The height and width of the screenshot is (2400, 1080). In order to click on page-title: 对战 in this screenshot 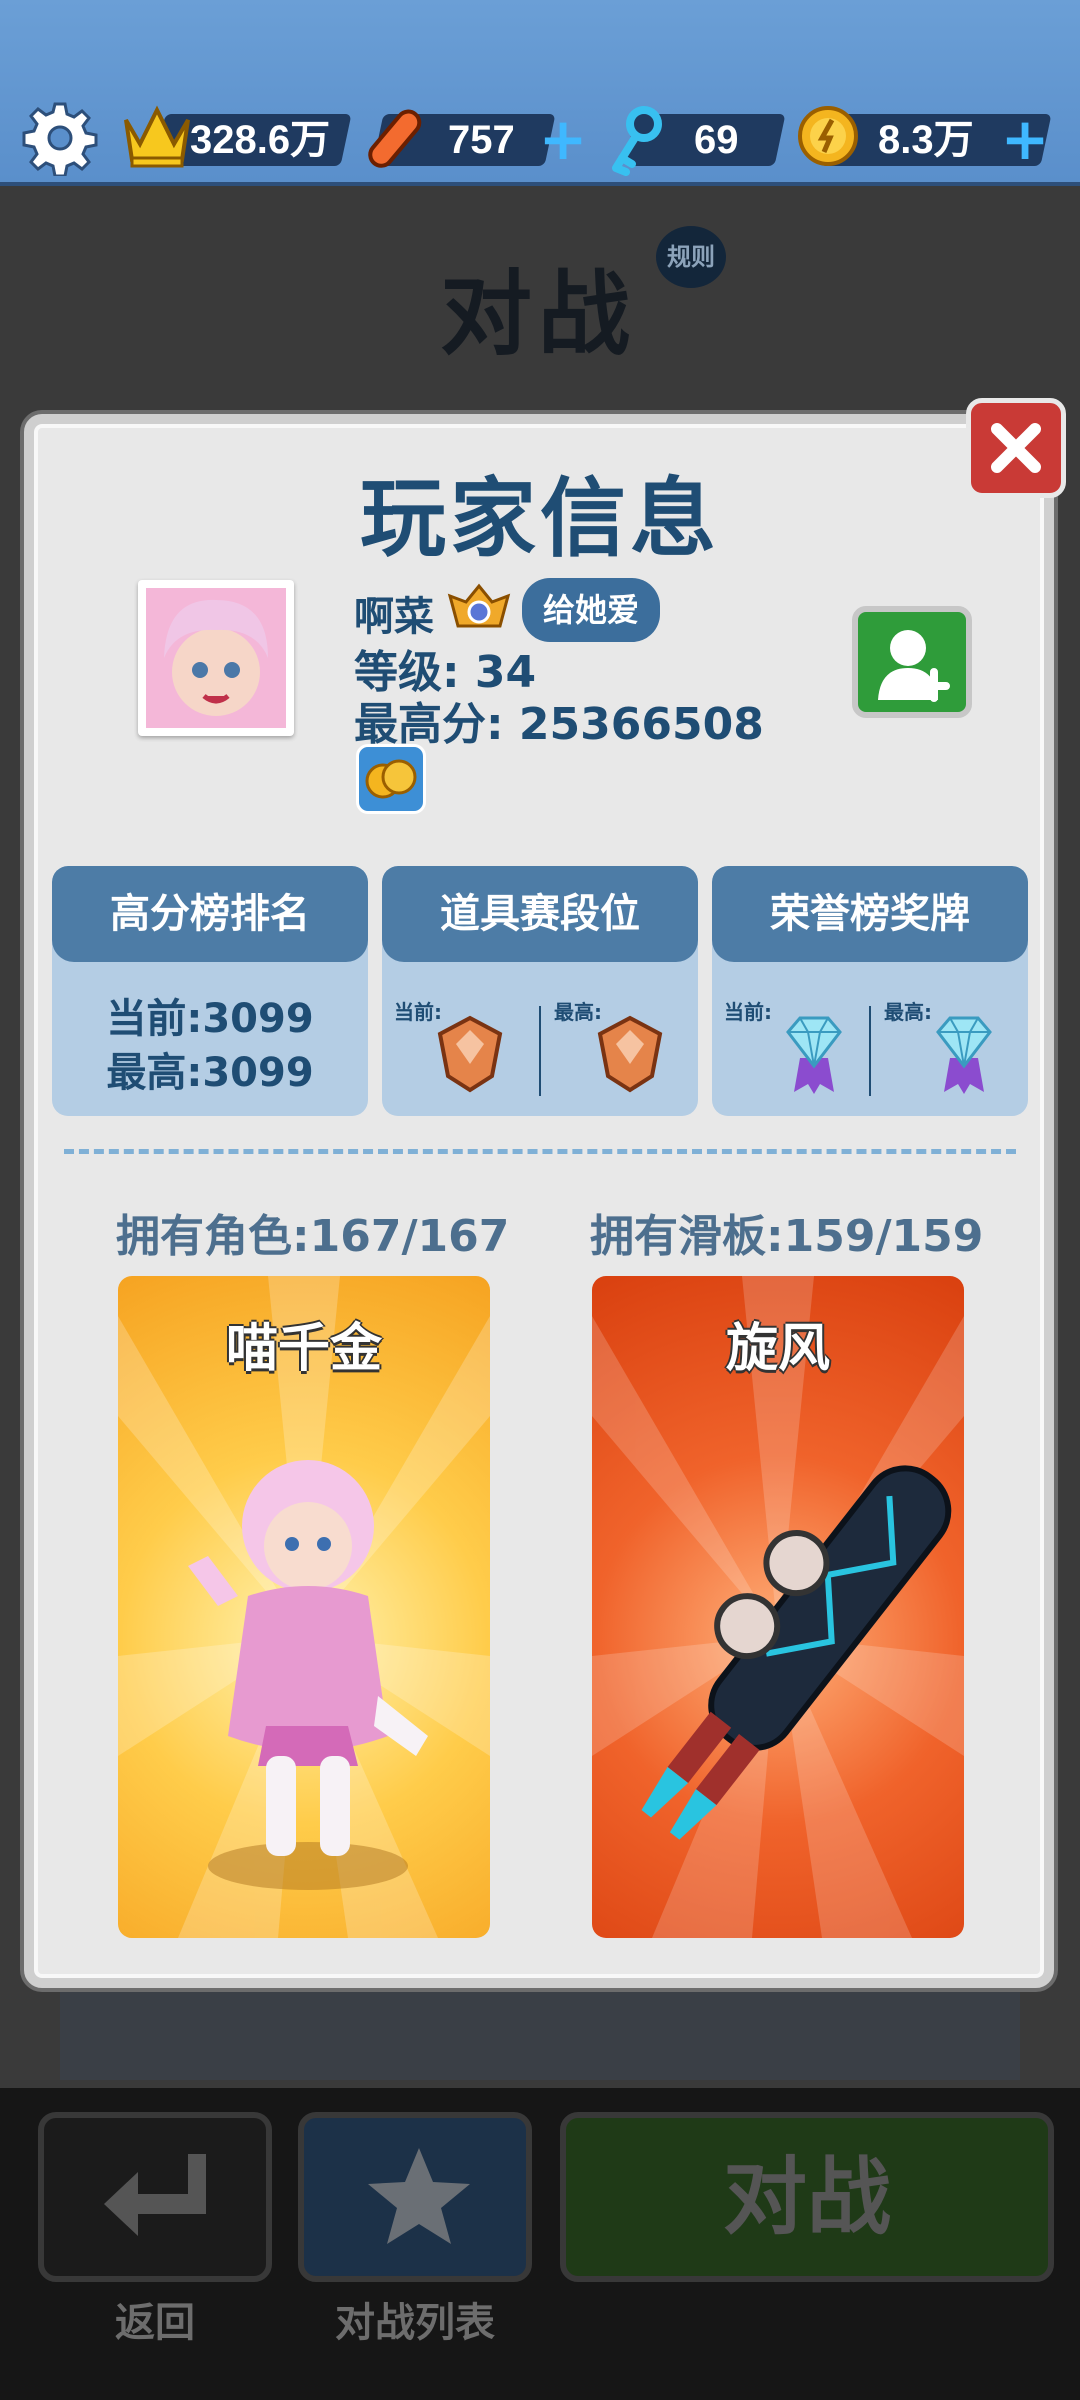, I will do `click(538, 314)`.